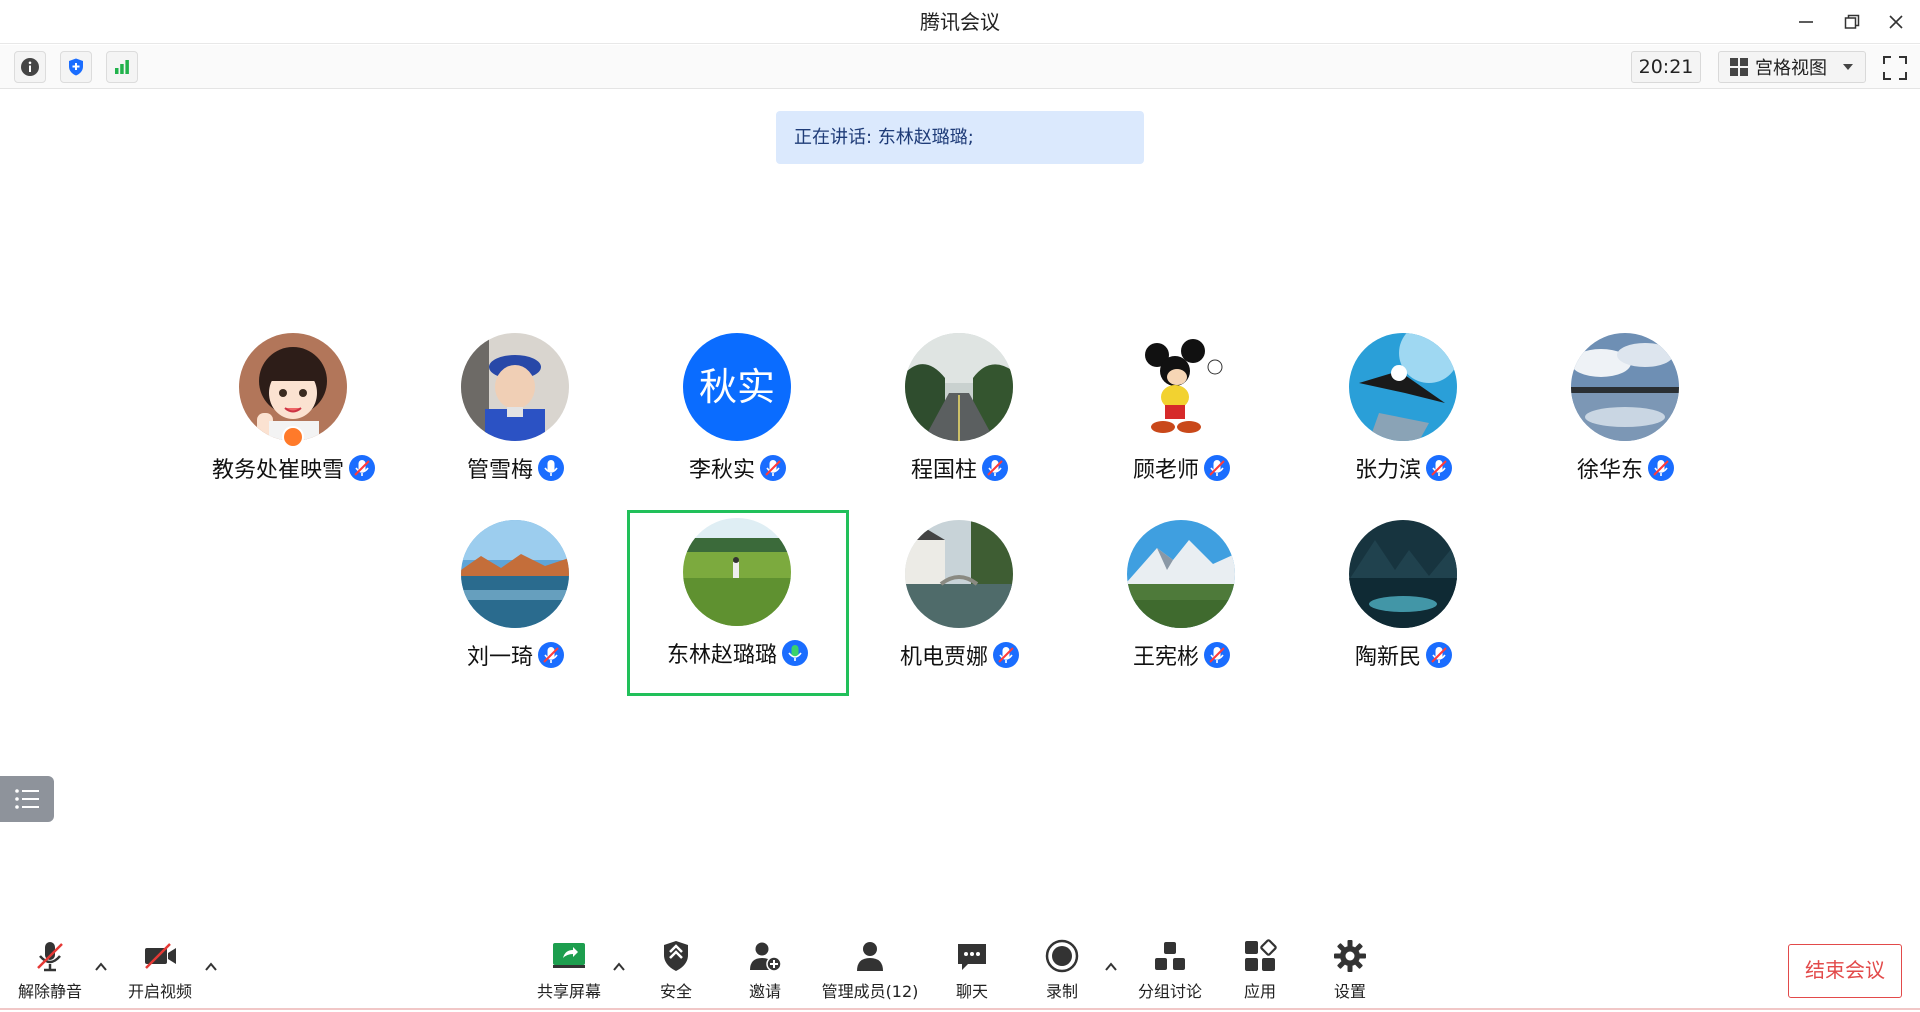 This screenshot has height=1012, width=1920. Describe the element at coordinates (568, 991) in the screenshot. I see `share-screen-label: 共享屏幕` at that location.